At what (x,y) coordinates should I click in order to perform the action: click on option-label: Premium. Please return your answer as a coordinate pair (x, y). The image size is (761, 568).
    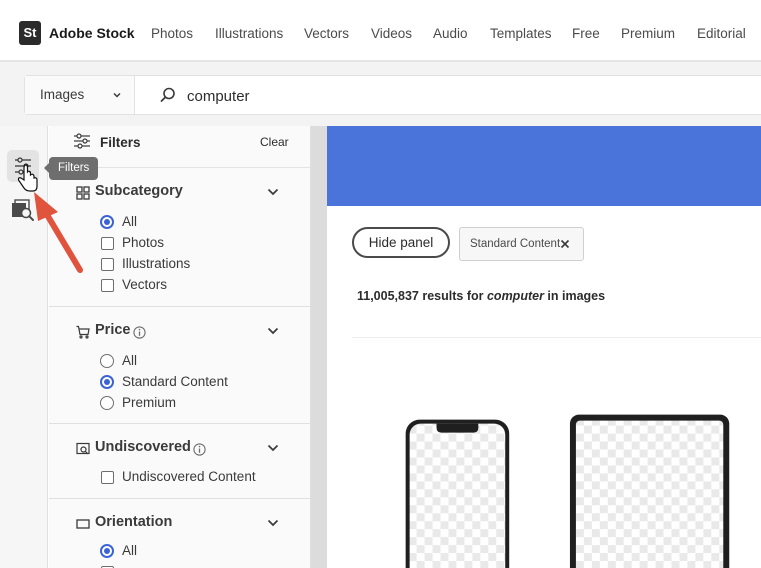
    Looking at the image, I should click on (149, 402).